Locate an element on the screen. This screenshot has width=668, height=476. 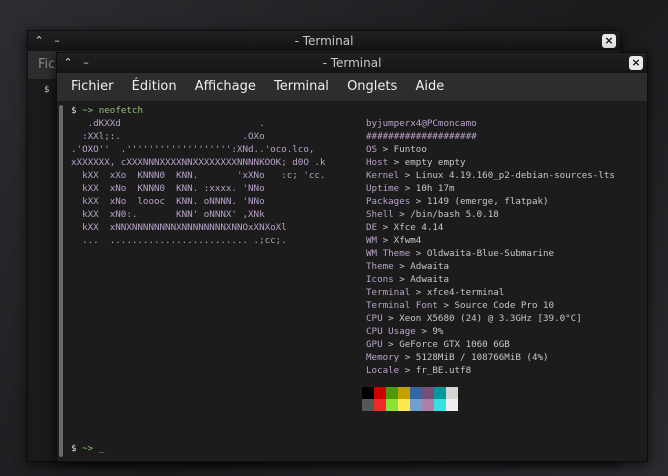
info-row: Shell > /bin/bash 5.0.18 is located at coordinates (432, 214).